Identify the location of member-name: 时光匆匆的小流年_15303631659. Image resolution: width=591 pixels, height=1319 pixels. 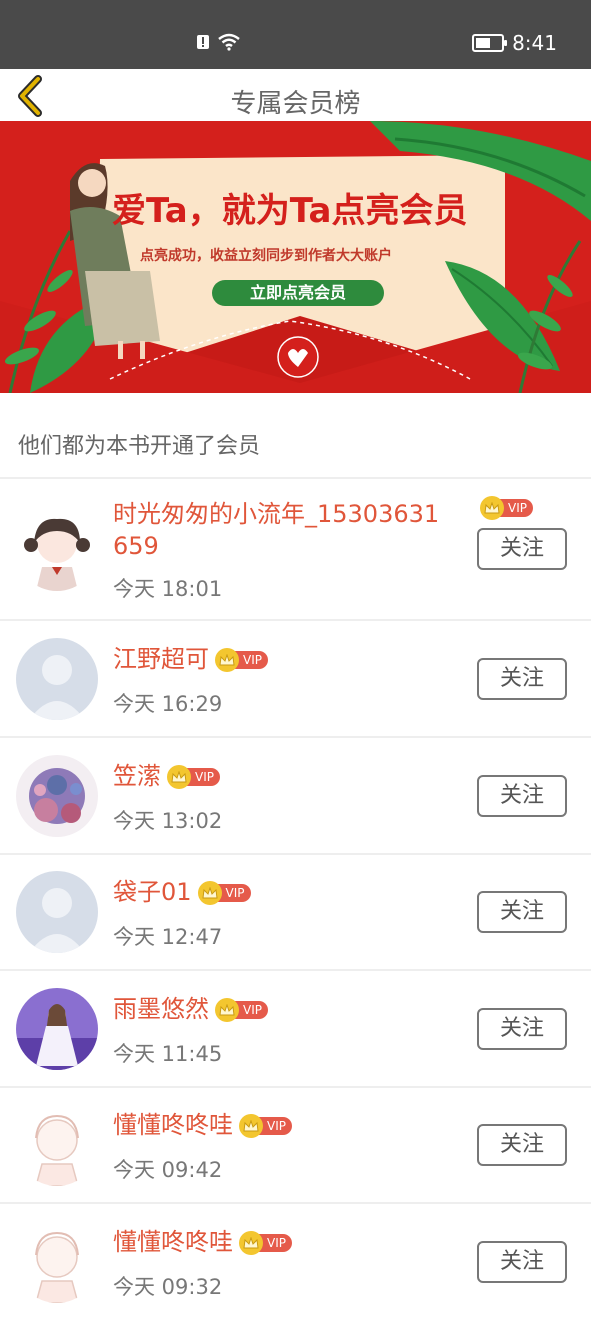
(283, 530).